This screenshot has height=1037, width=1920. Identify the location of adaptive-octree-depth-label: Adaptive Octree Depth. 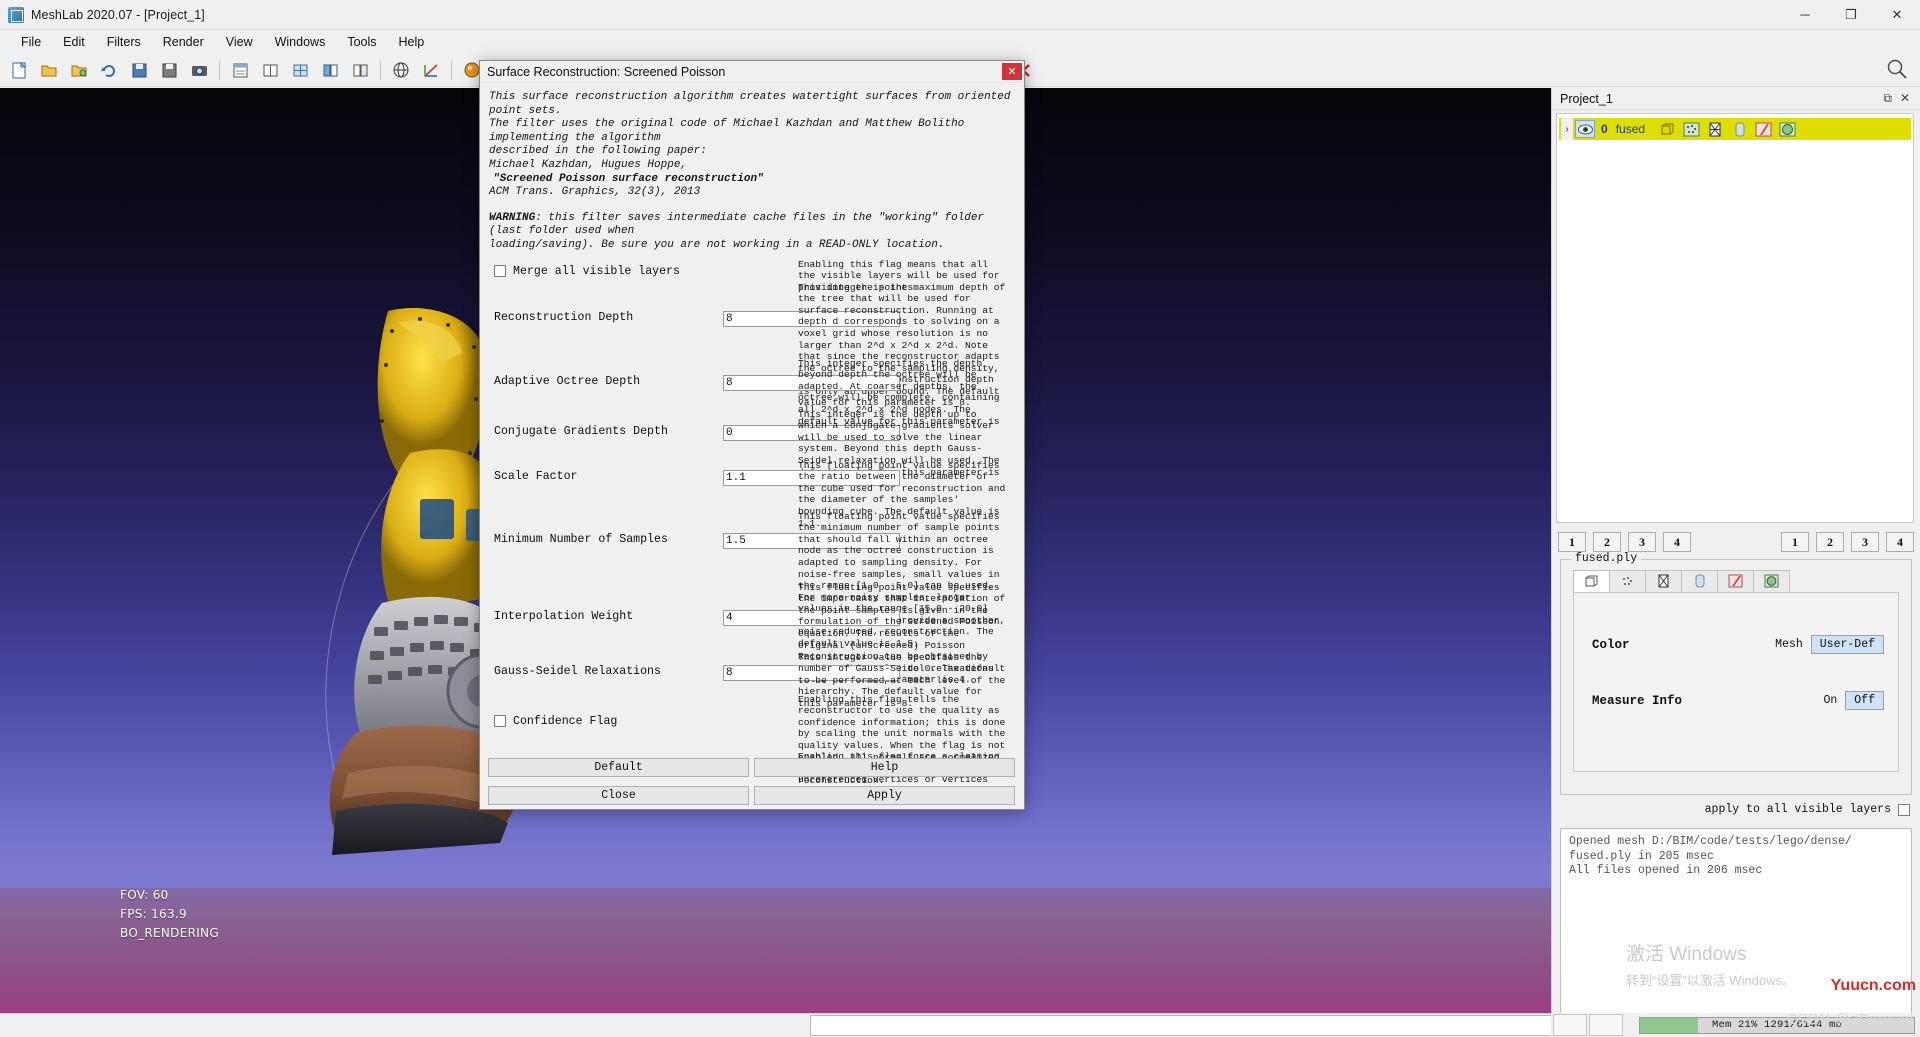
(567, 381).